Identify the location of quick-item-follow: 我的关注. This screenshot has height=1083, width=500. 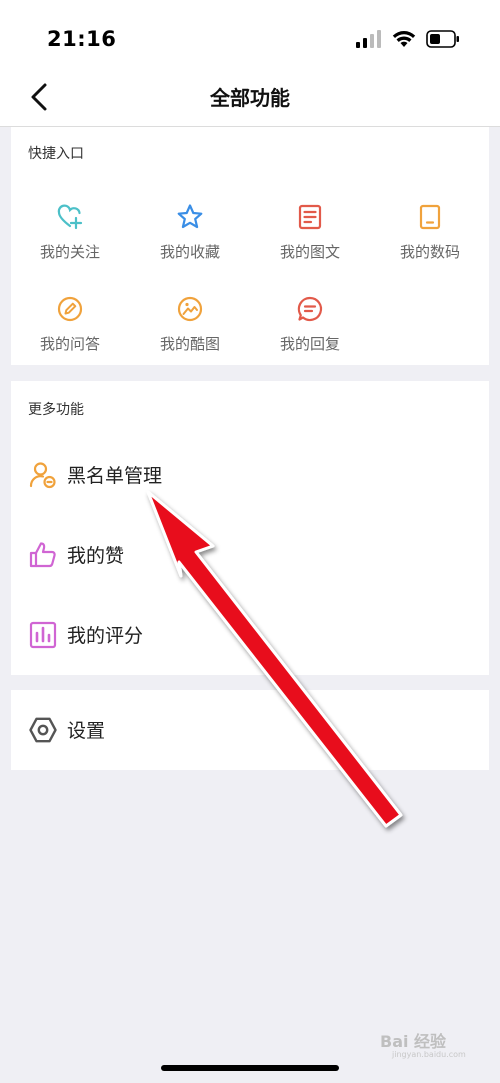
(70, 232).